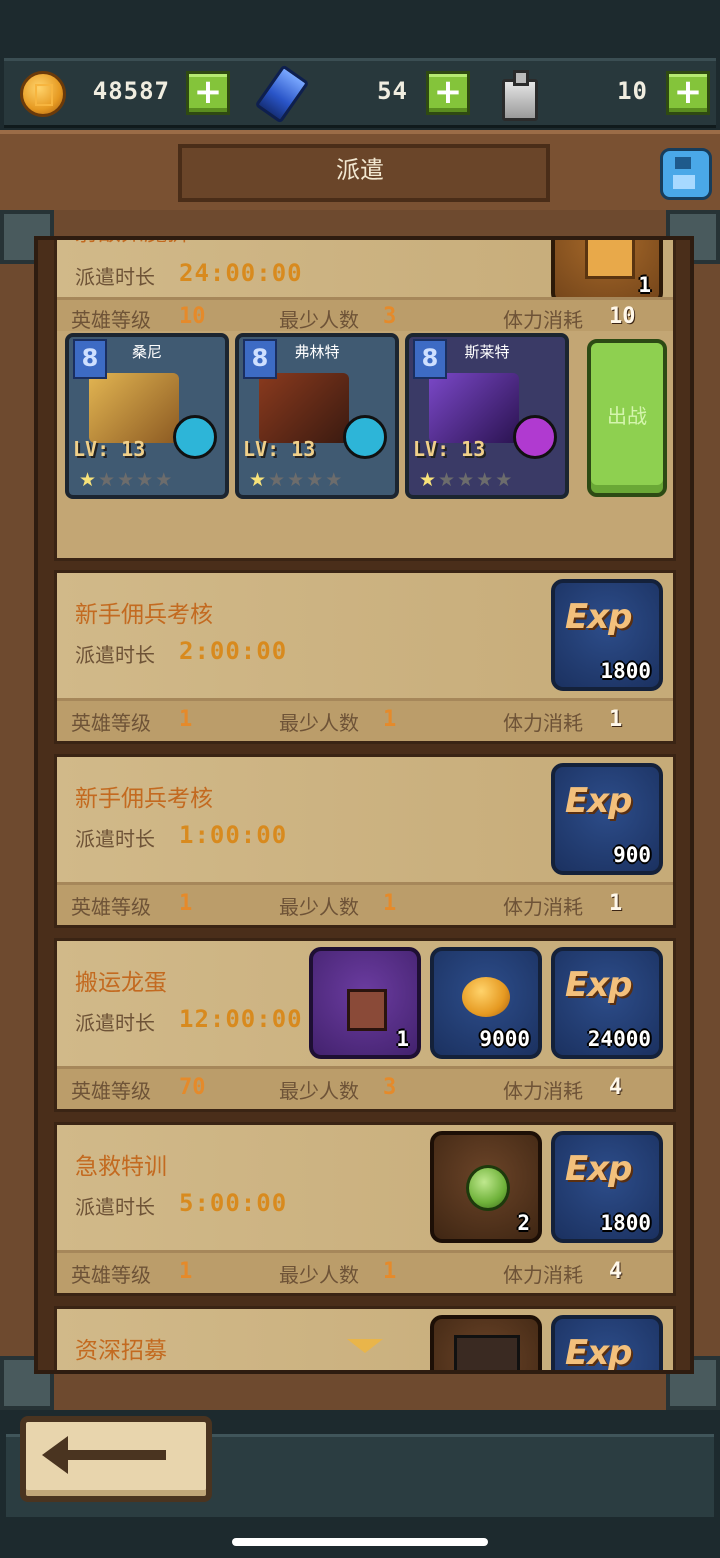 The height and width of the screenshot is (1558, 720). I want to click on scroll-icon, so click(610, 259).